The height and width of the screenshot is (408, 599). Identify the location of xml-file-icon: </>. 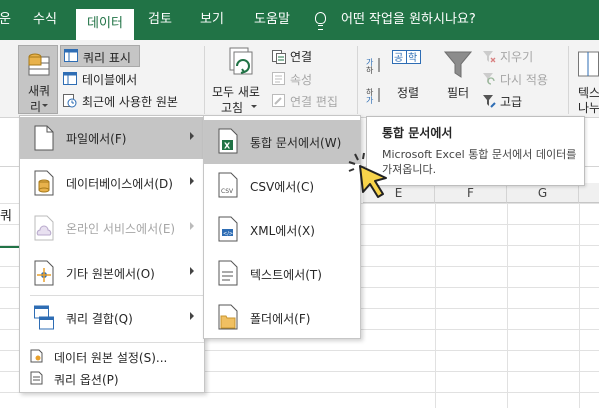
(228, 229).